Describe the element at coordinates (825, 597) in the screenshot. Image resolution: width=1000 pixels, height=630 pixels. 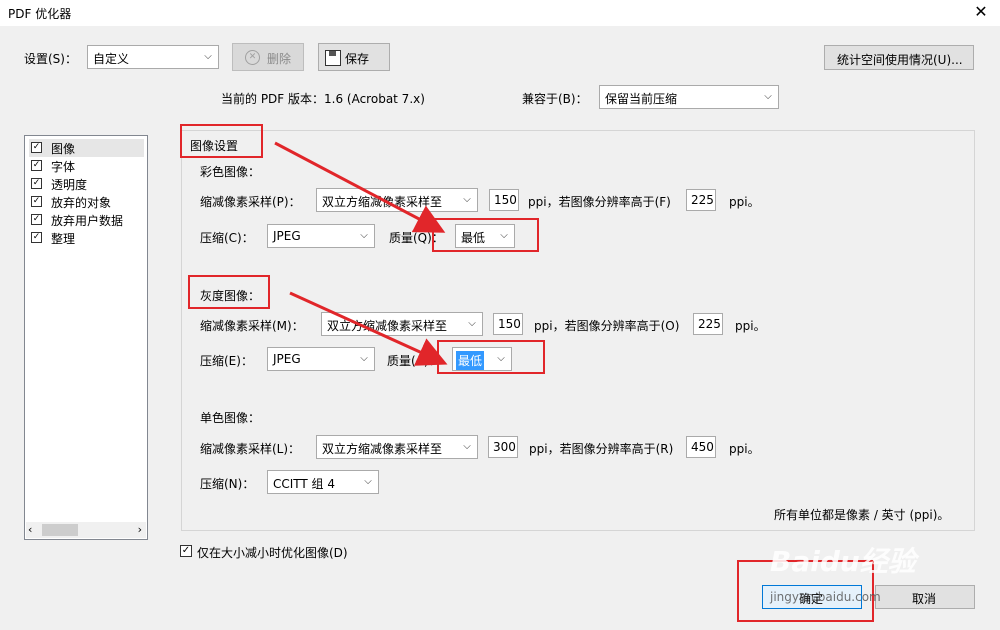
I see `baidu-watermark-url: jingyan.baidu.com` at that location.